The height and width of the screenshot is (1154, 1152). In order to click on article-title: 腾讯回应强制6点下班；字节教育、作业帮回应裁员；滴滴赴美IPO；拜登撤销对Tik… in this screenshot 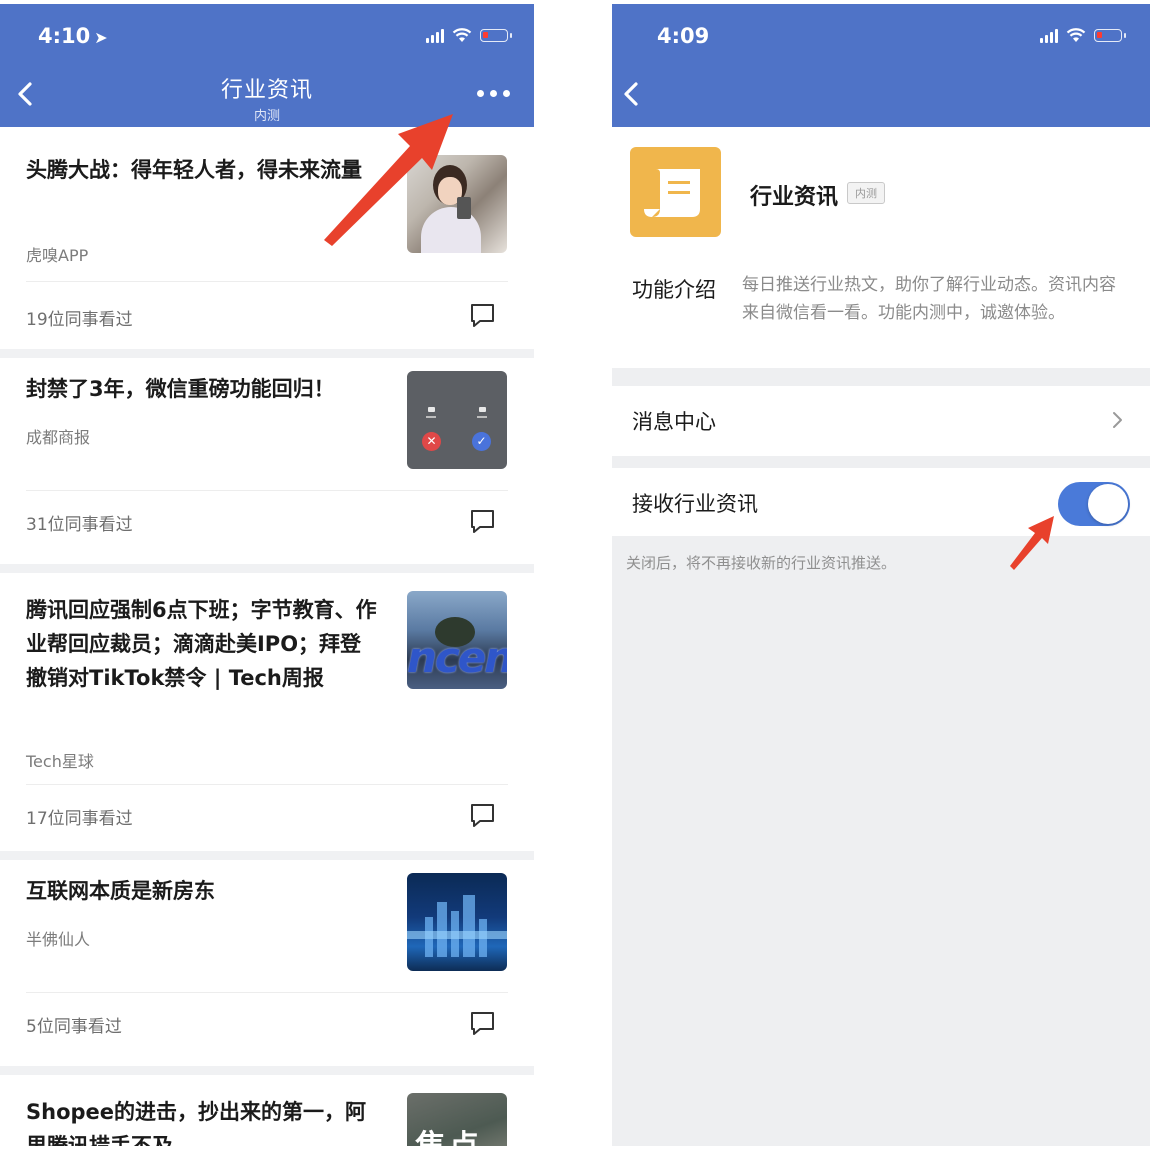, I will do `click(201, 644)`.